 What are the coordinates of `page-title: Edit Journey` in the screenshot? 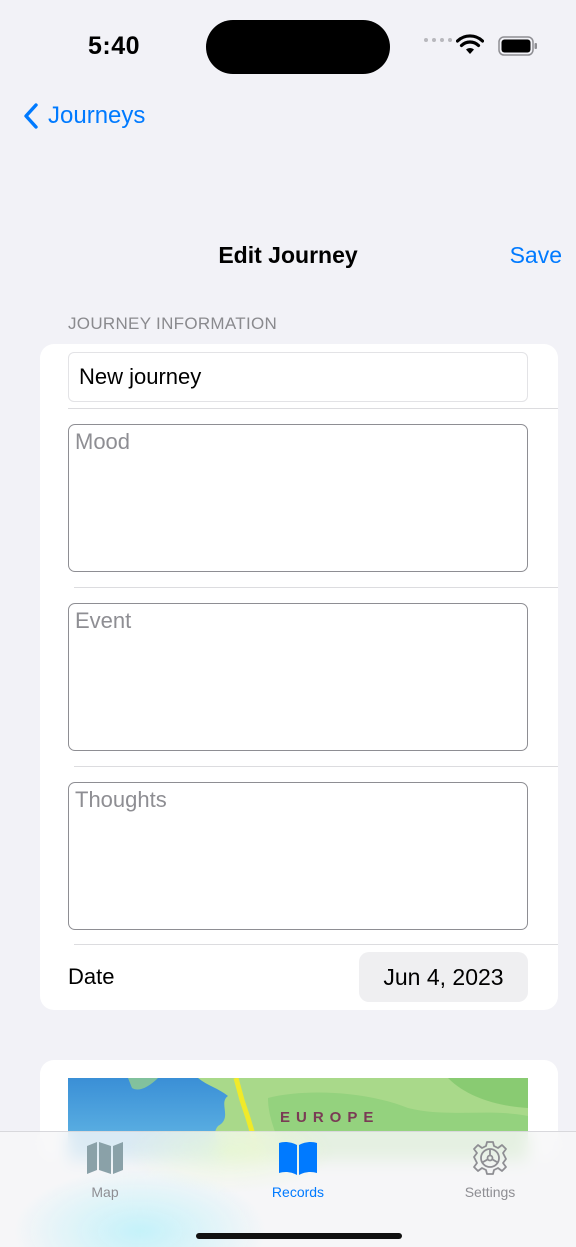 It's located at (288, 255).